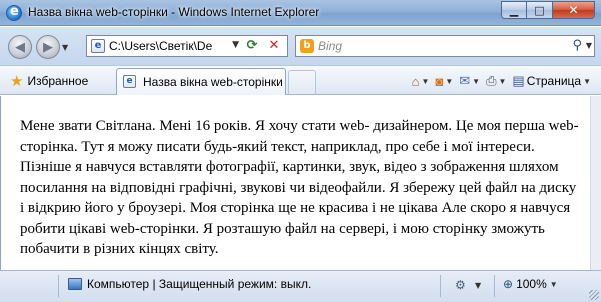 The height and width of the screenshot is (302, 601). What do you see at coordinates (587, 81) in the screenshot?
I see `page-menu-dropdown-icon: ▼` at bounding box center [587, 81].